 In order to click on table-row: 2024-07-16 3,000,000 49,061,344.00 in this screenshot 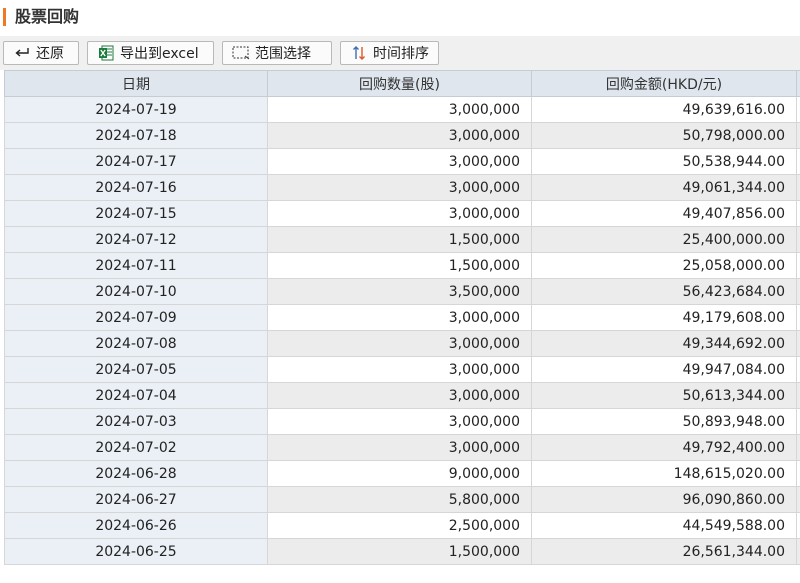, I will do `click(402, 187)`.